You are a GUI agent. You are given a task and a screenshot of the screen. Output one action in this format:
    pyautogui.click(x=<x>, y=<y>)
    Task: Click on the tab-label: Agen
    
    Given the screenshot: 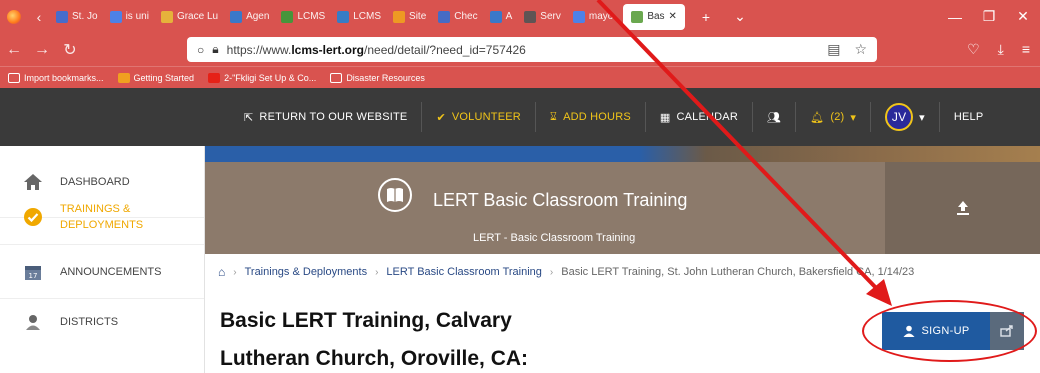 What is the action you would take?
    pyautogui.click(x=258, y=16)
    